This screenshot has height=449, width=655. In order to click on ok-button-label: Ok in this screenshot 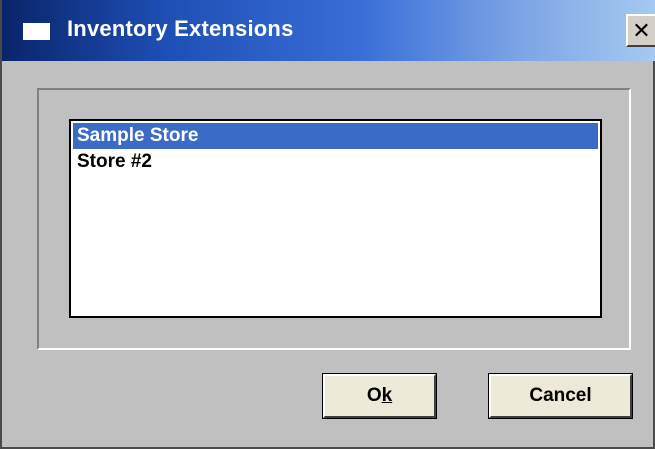, I will do `click(379, 396)`.